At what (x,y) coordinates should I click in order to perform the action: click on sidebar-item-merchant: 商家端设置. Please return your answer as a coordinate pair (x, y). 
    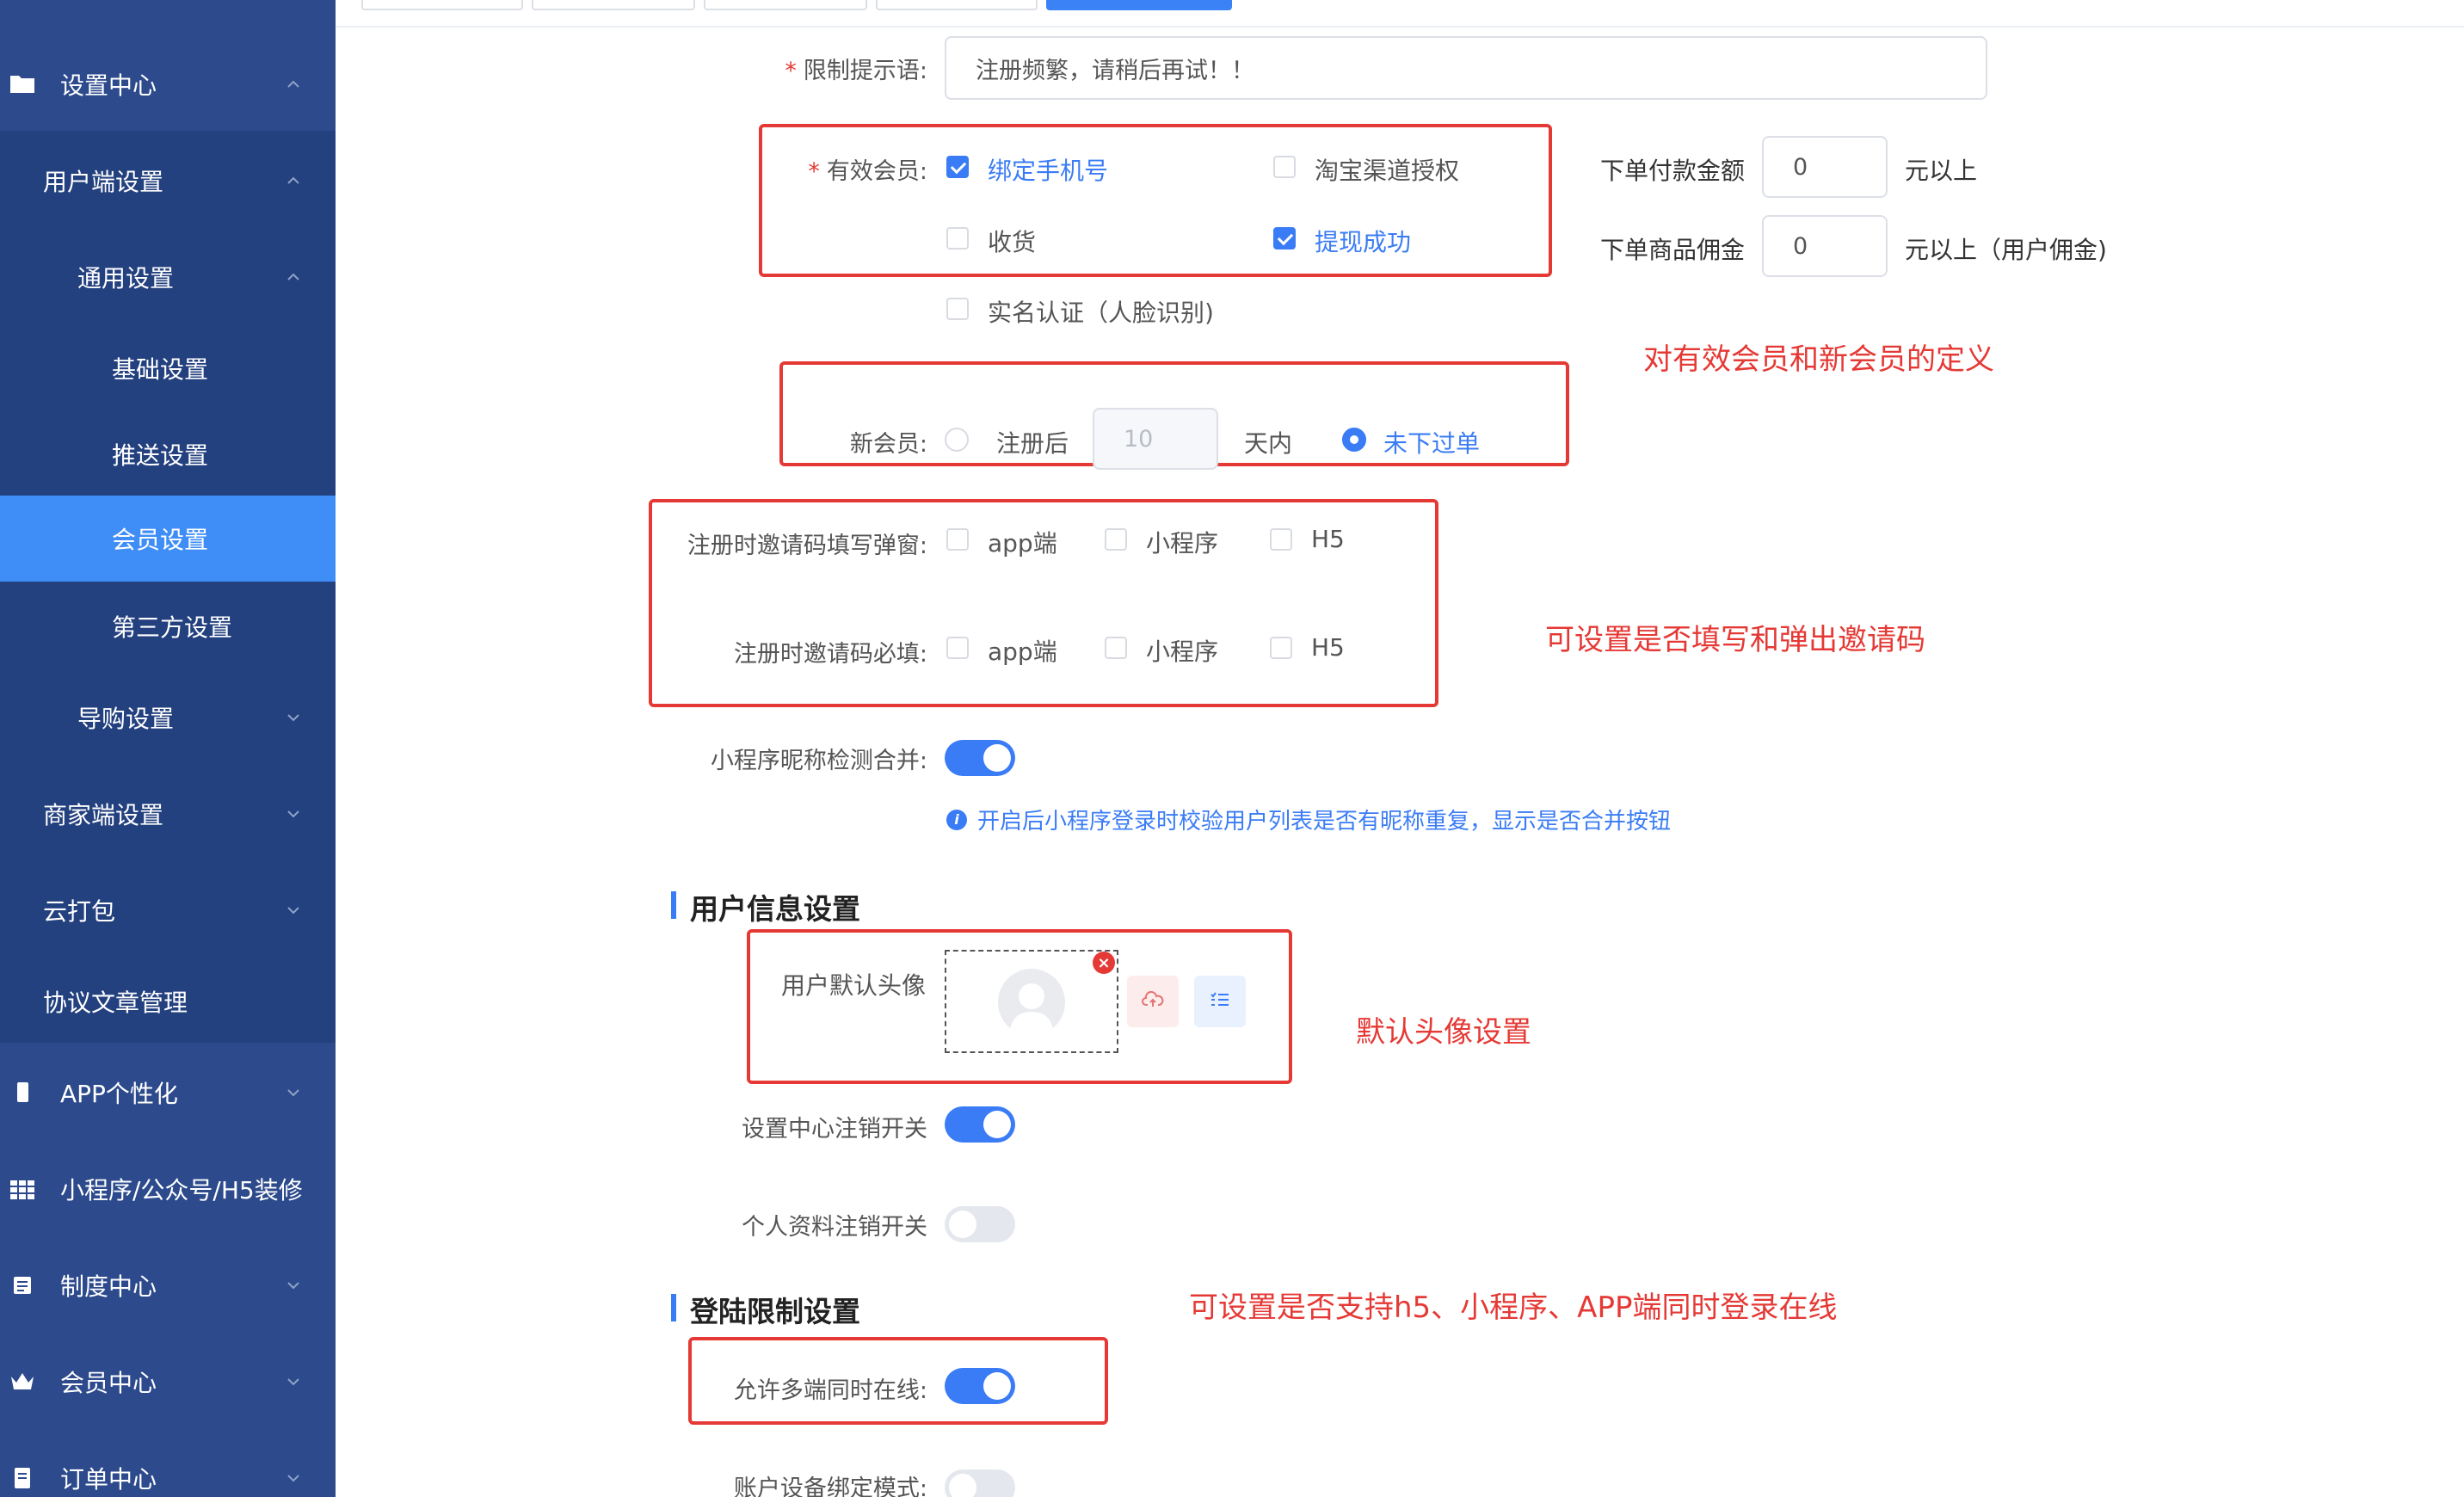
    Looking at the image, I should click on (168, 814).